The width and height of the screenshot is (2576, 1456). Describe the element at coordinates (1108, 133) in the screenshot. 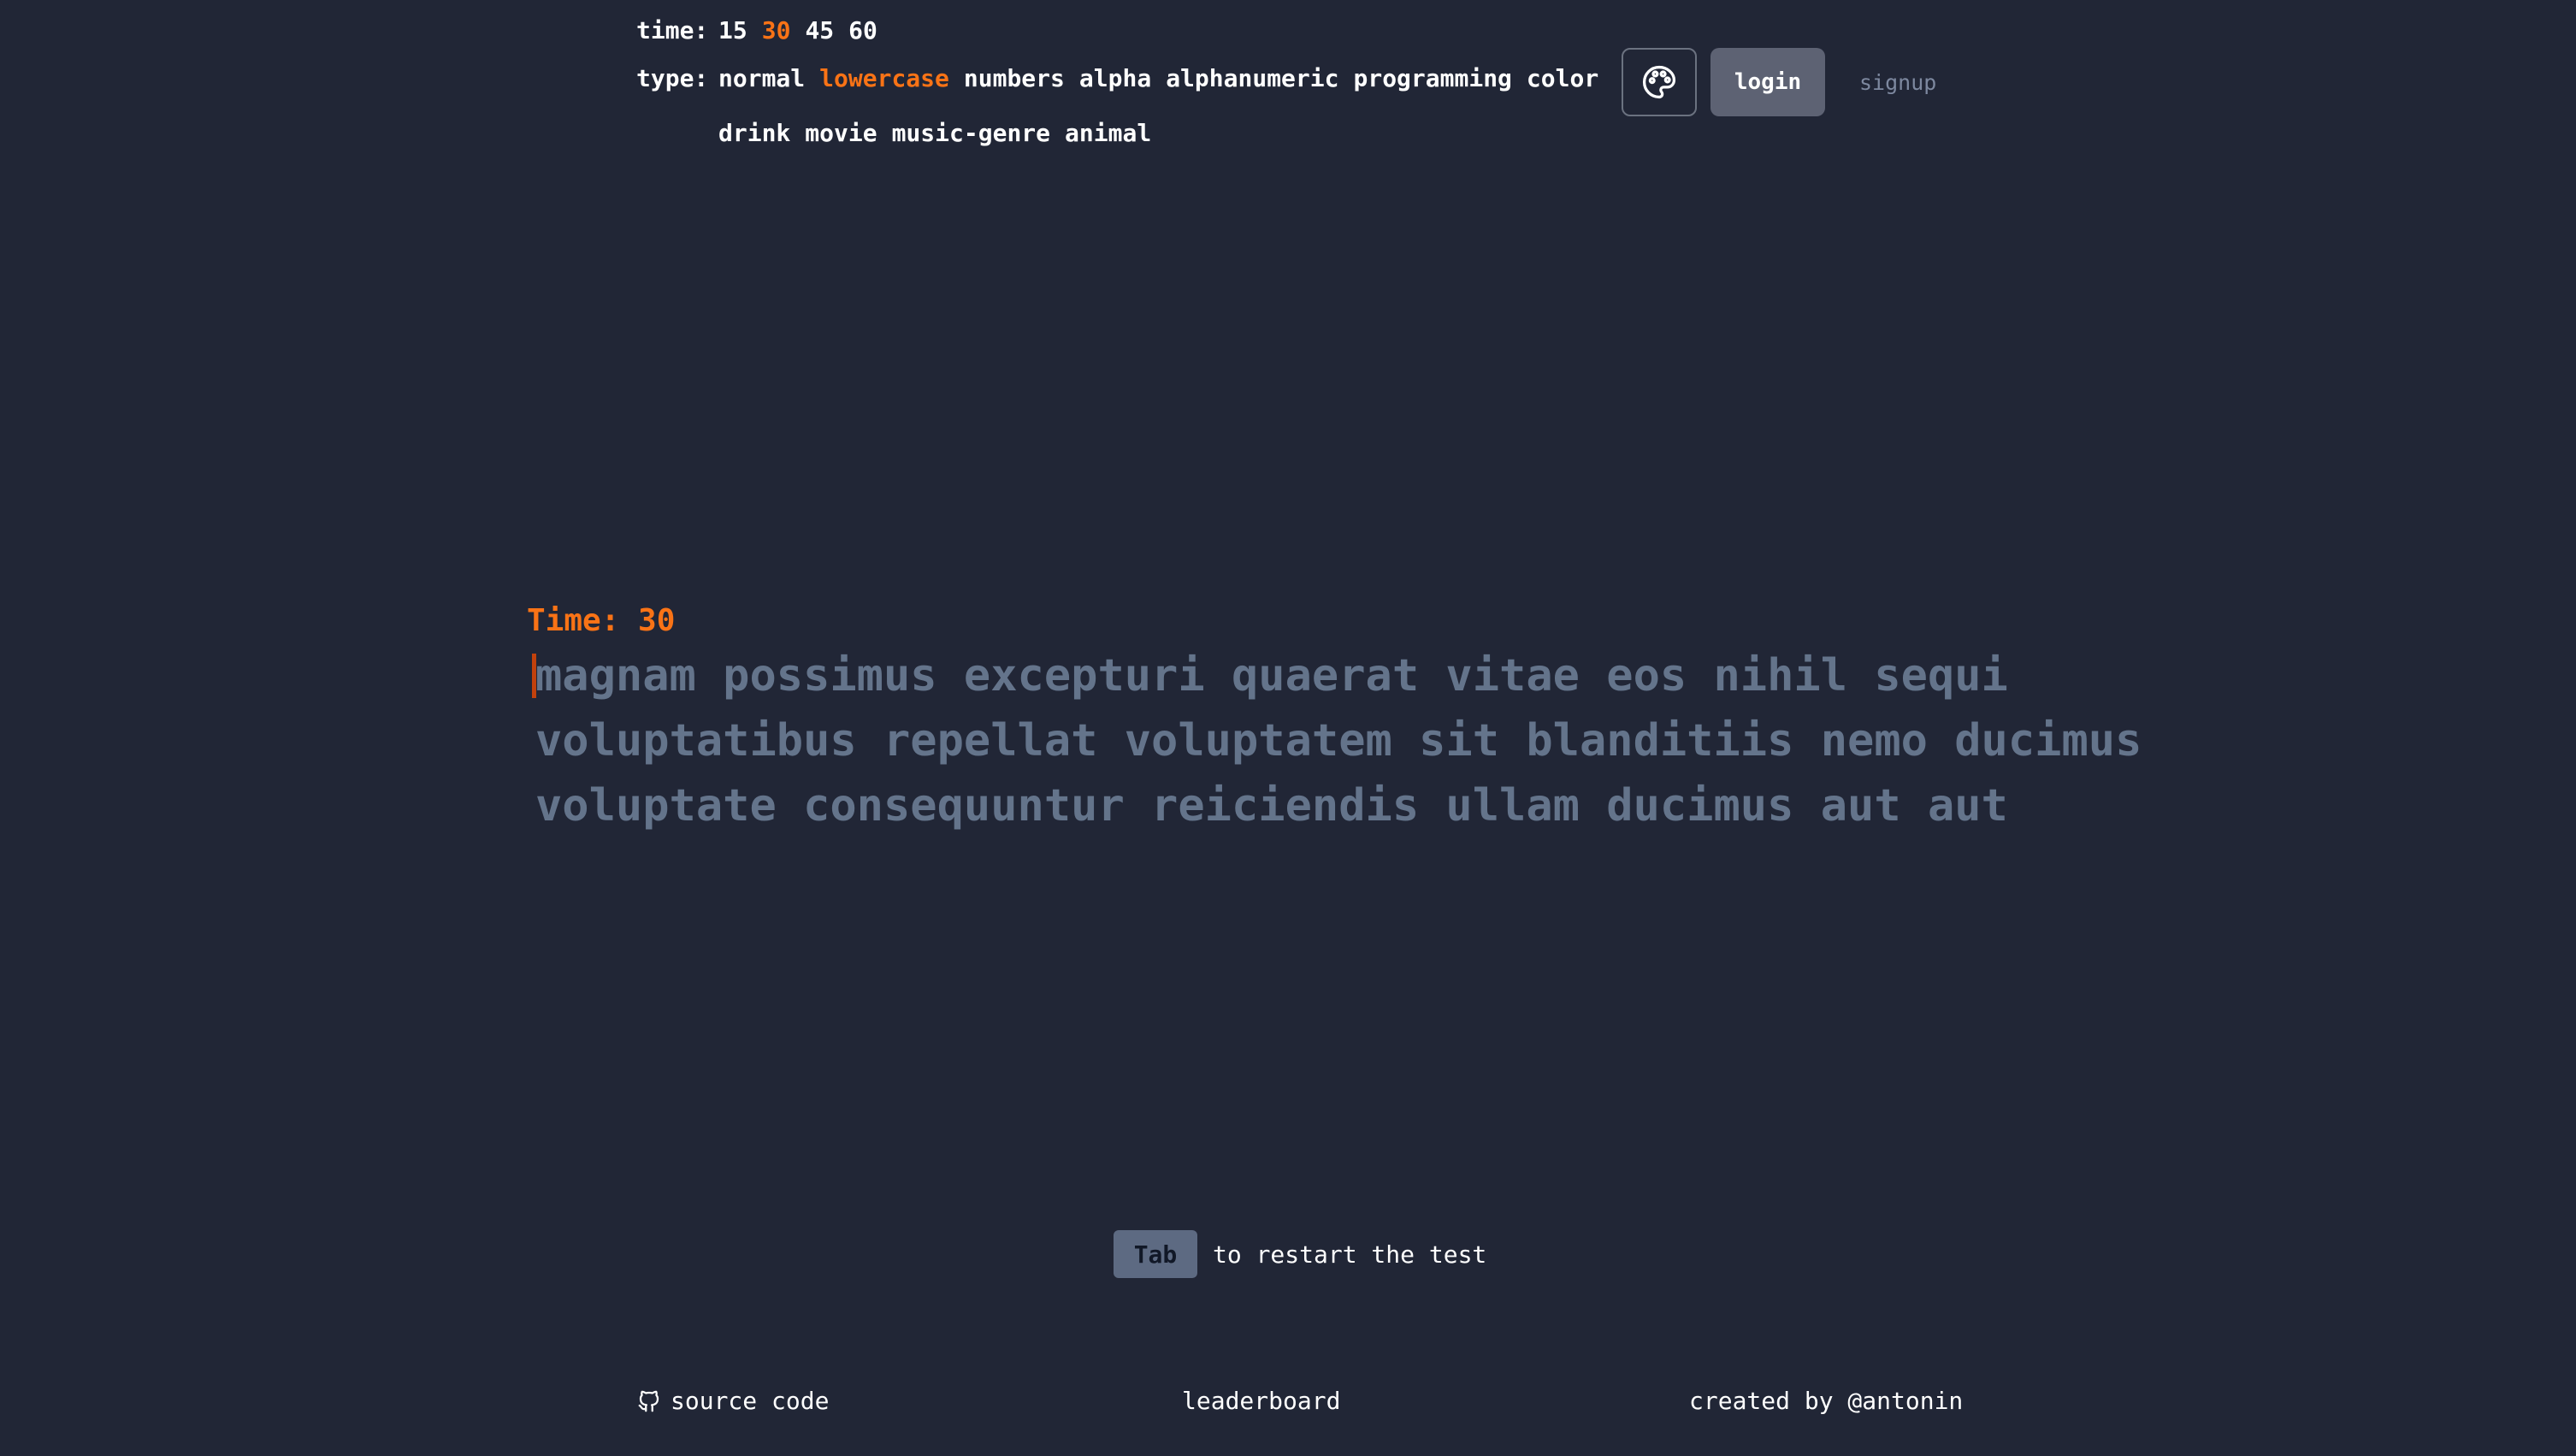

I see `type-option-animal: animal` at that location.